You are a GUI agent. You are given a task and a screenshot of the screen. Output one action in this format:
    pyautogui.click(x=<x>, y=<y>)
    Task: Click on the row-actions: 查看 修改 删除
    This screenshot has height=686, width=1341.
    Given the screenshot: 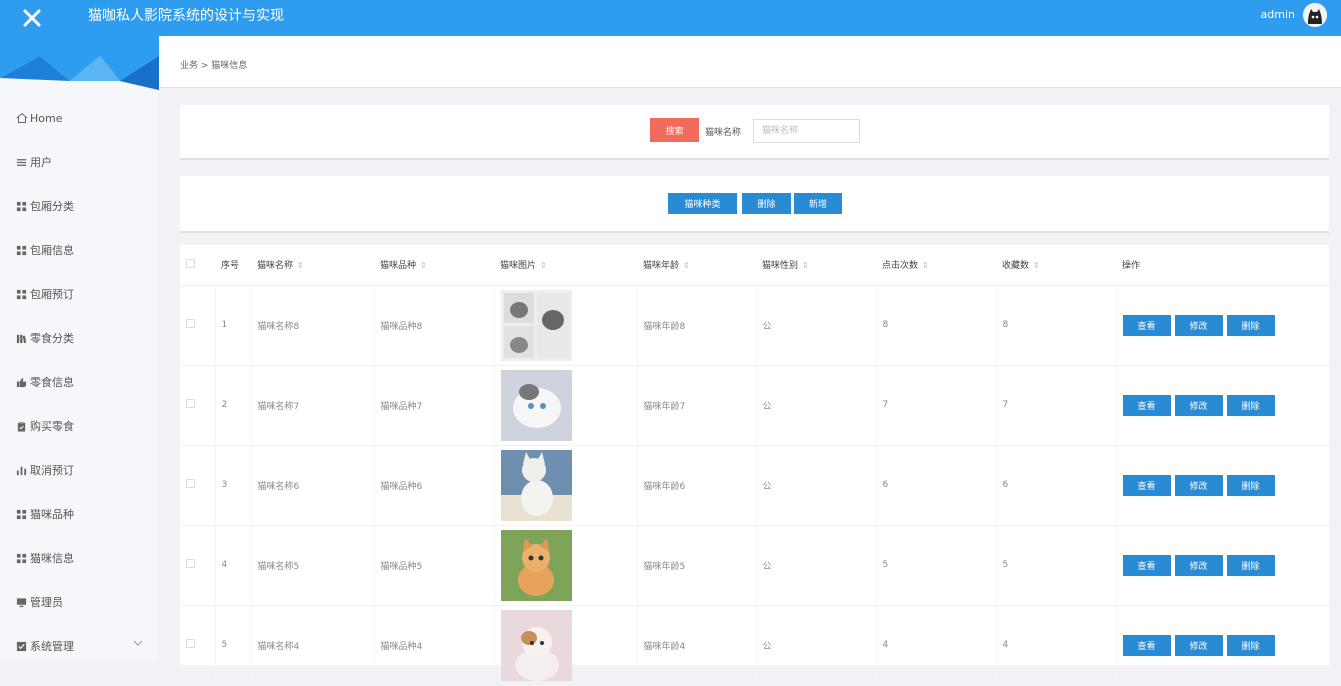 What is the action you would take?
    pyautogui.click(x=1225, y=645)
    